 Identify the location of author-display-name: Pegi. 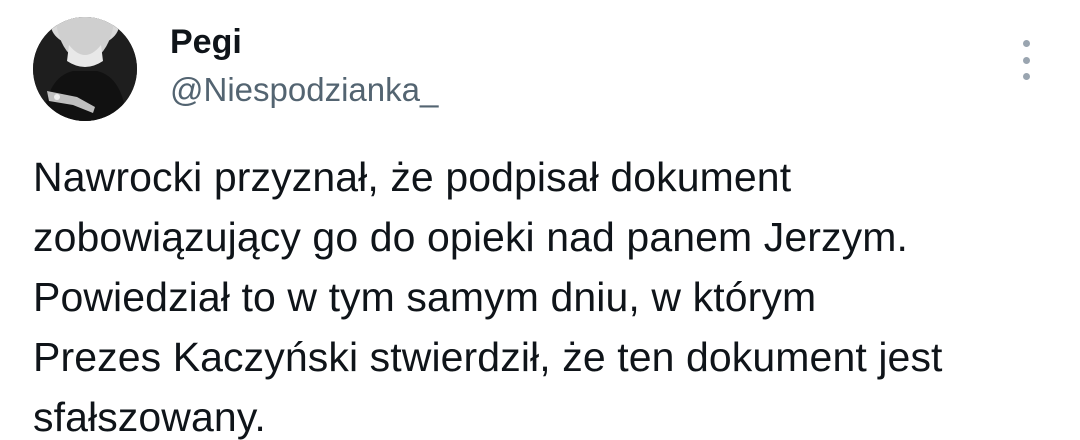
(206, 42).